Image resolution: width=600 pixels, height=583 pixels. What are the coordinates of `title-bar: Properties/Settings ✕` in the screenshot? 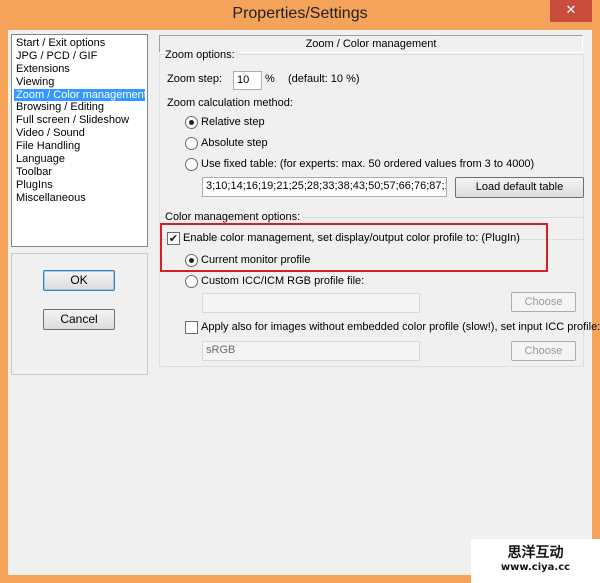 It's located at (300, 15).